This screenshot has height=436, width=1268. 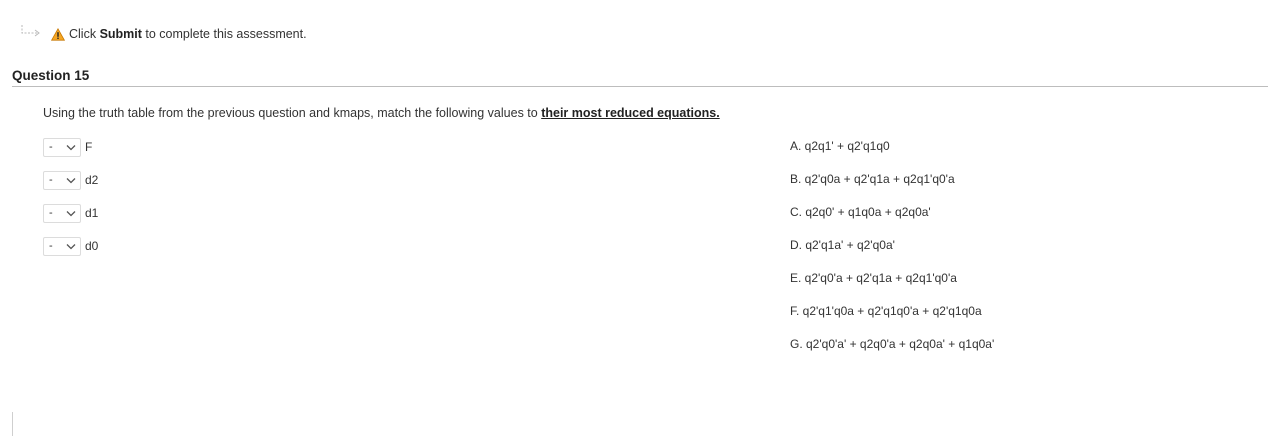 I want to click on match-row-d0: - d0, so click(x=70, y=246).